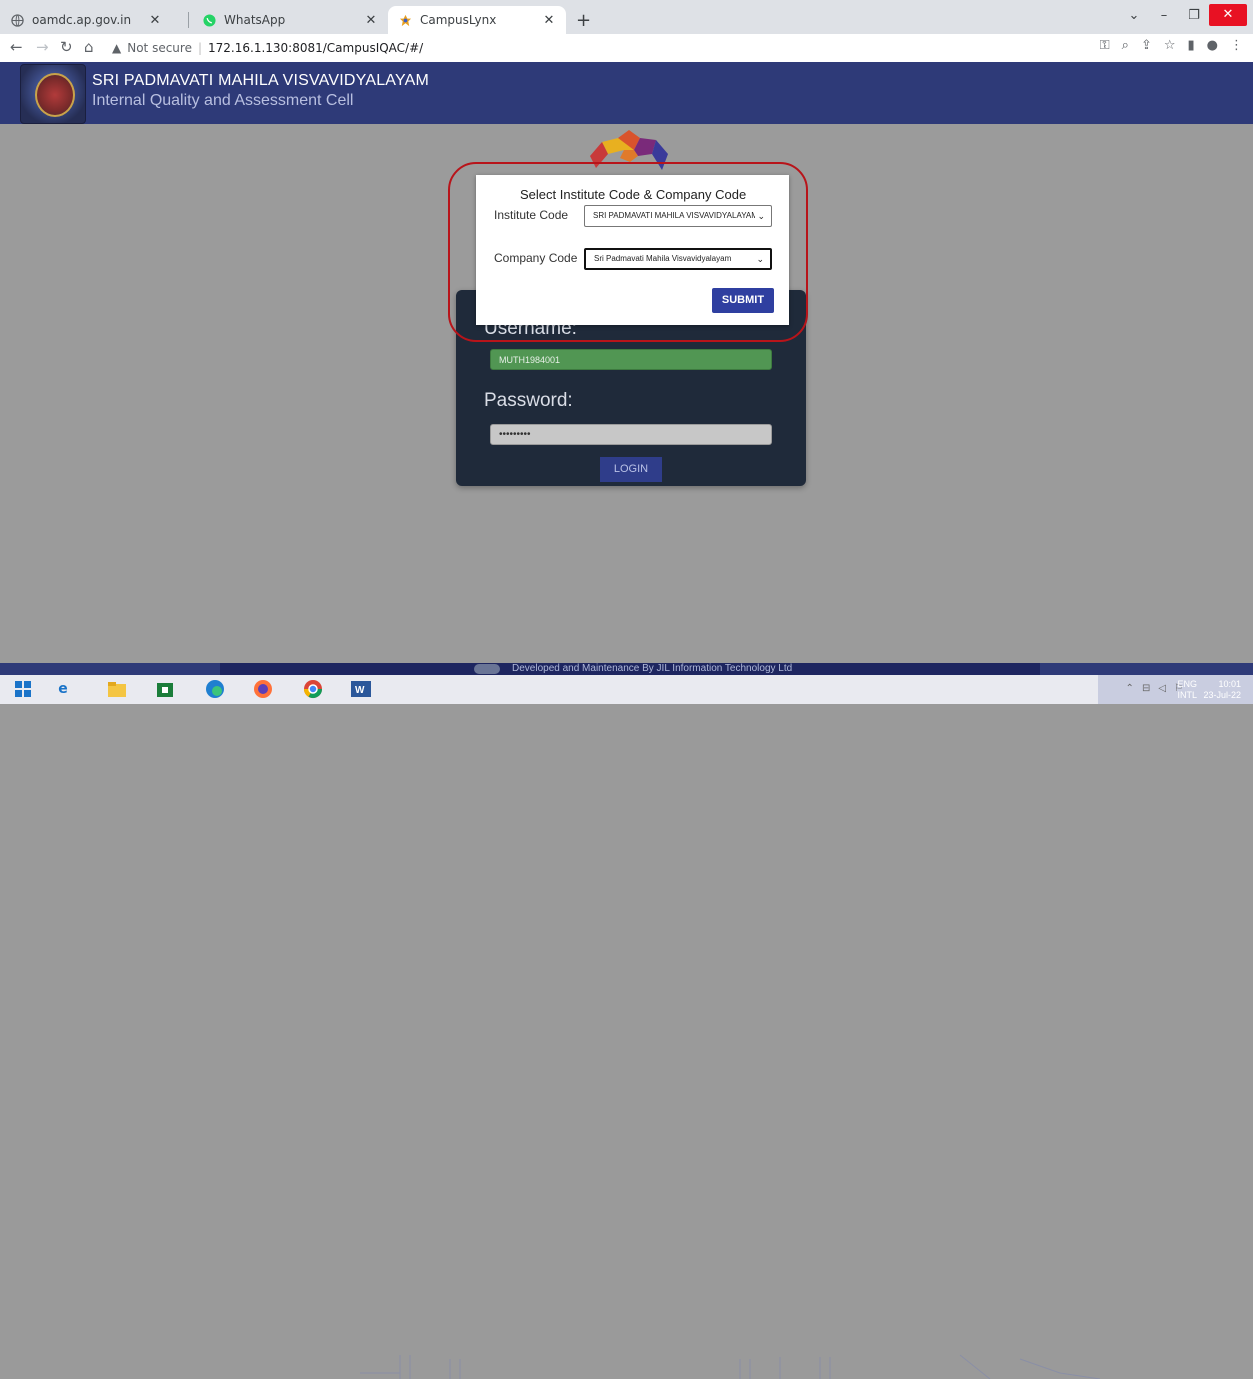  What do you see at coordinates (631, 434) in the screenshot?
I see `password-input: •••••••••` at bounding box center [631, 434].